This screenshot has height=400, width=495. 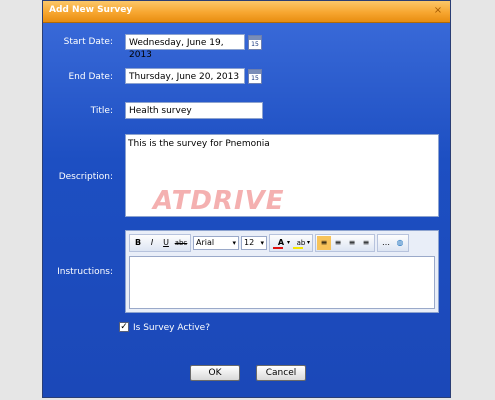 I want to click on description-text: This is the survey for Pnemonia, so click(x=199, y=144).